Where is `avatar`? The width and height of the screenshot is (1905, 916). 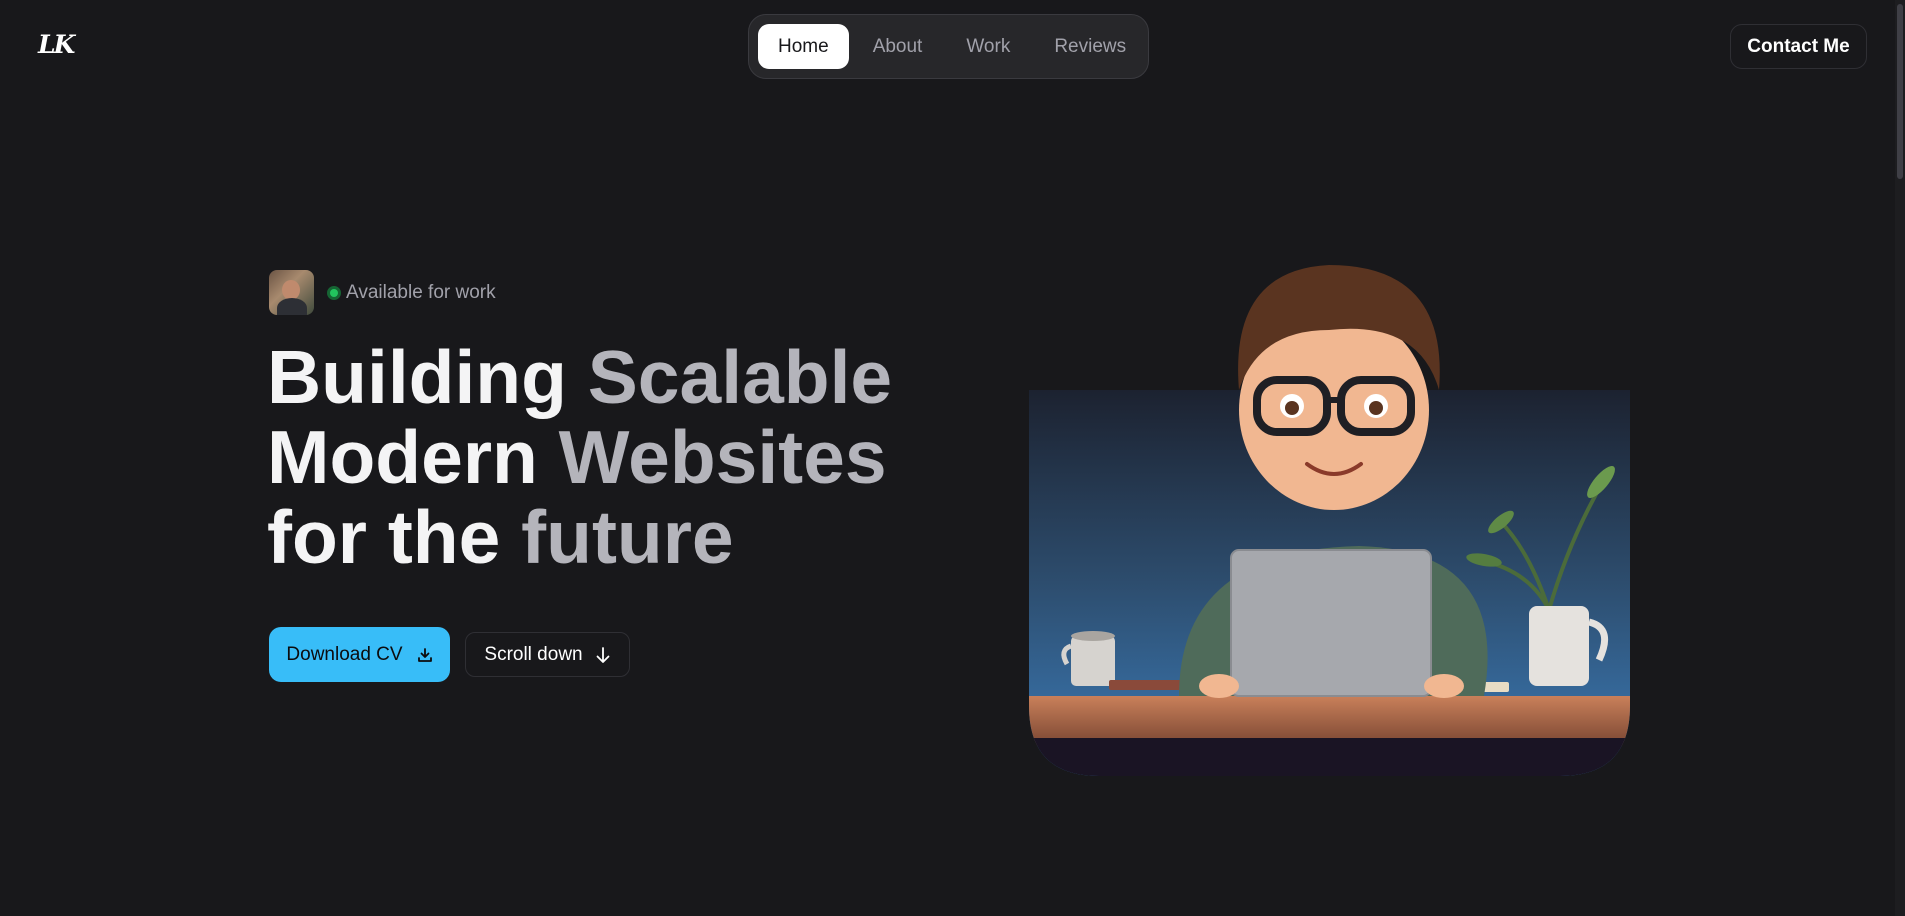 avatar is located at coordinates (291, 292).